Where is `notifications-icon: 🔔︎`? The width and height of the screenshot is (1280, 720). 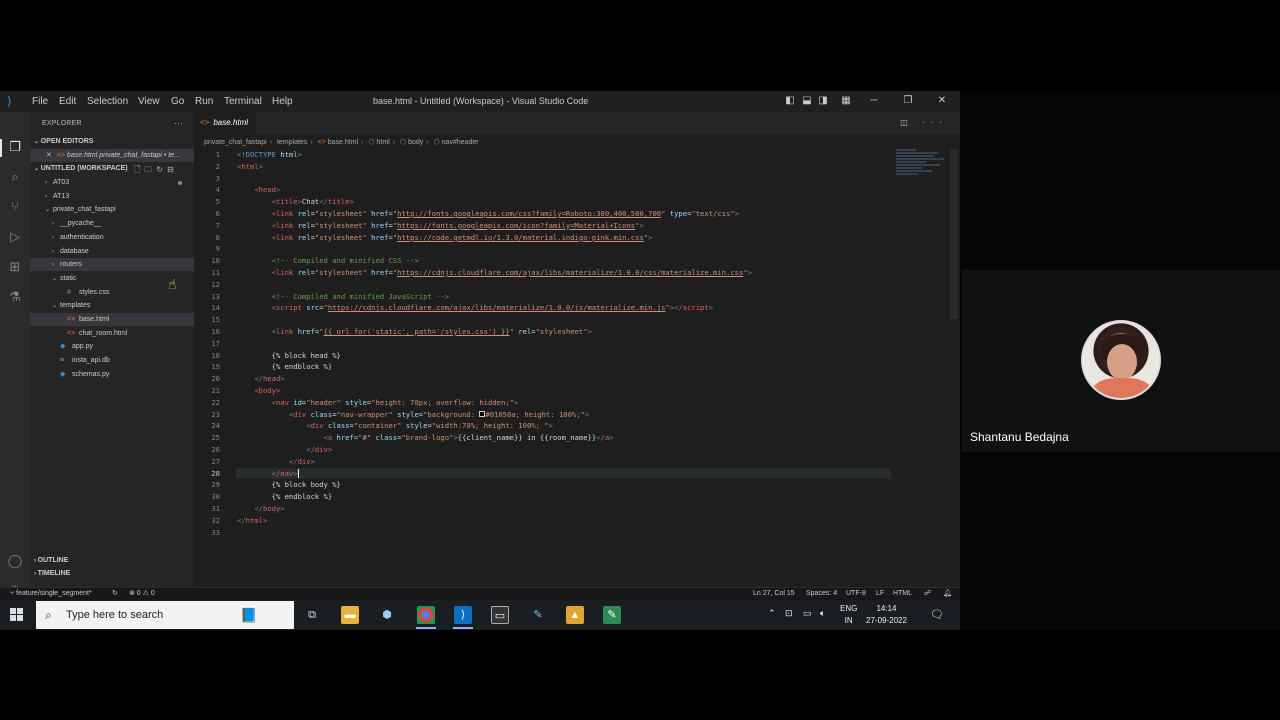
notifications-icon: 🔔︎ is located at coordinates (947, 594).